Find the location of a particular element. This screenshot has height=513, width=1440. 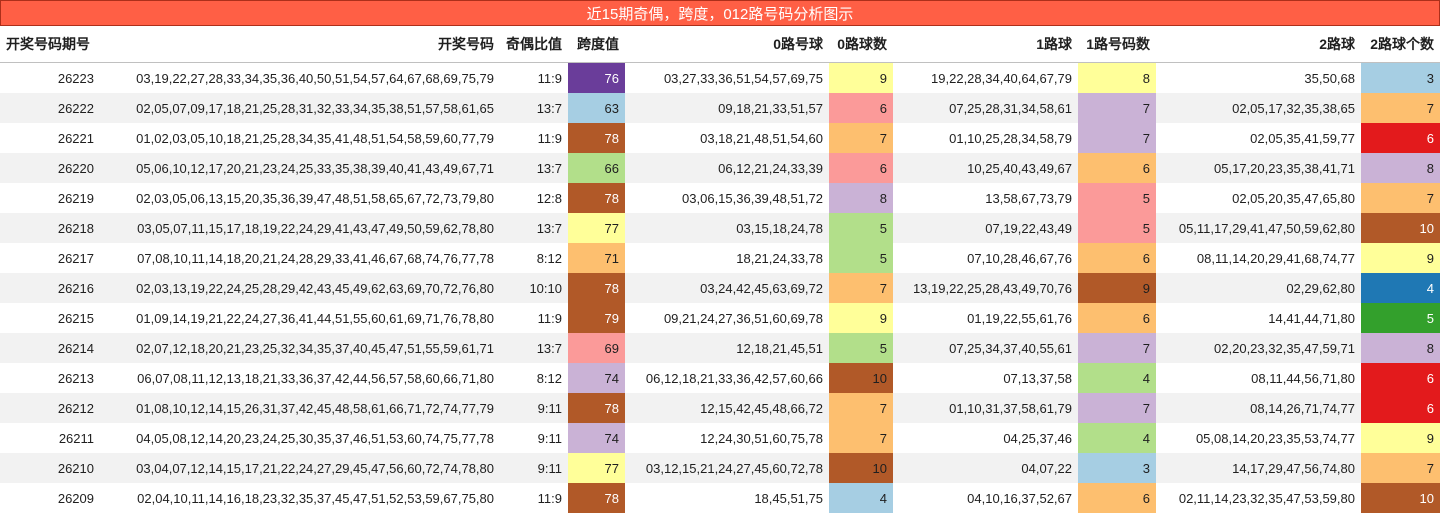

issue-cell: 26222 is located at coordinates (50, 108).